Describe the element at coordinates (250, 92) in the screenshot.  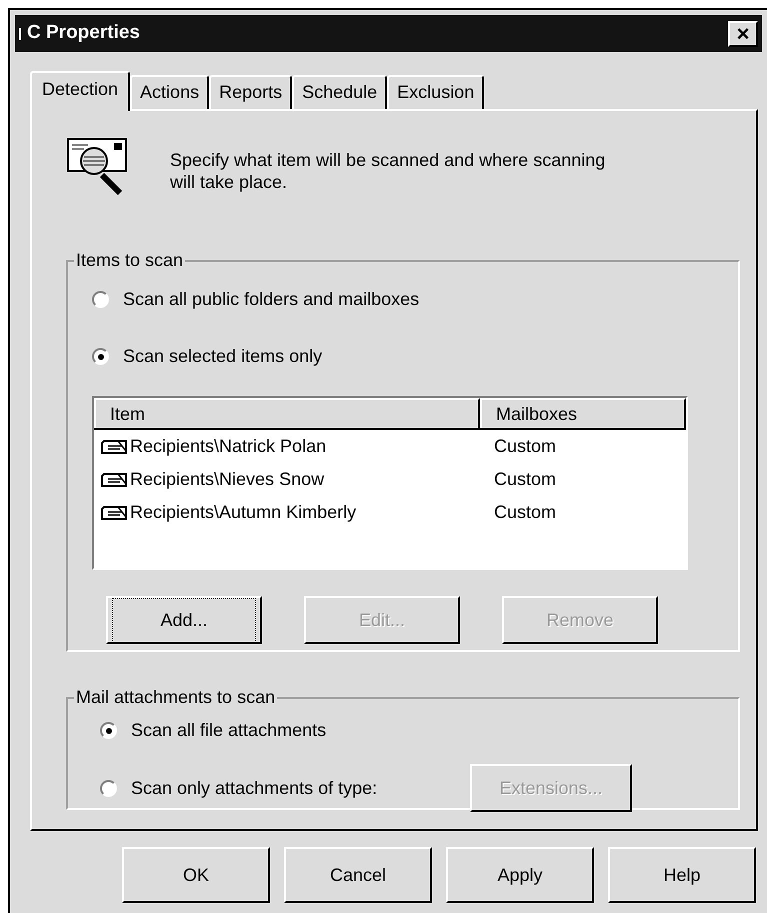
I see `tab: Reports` at that location.